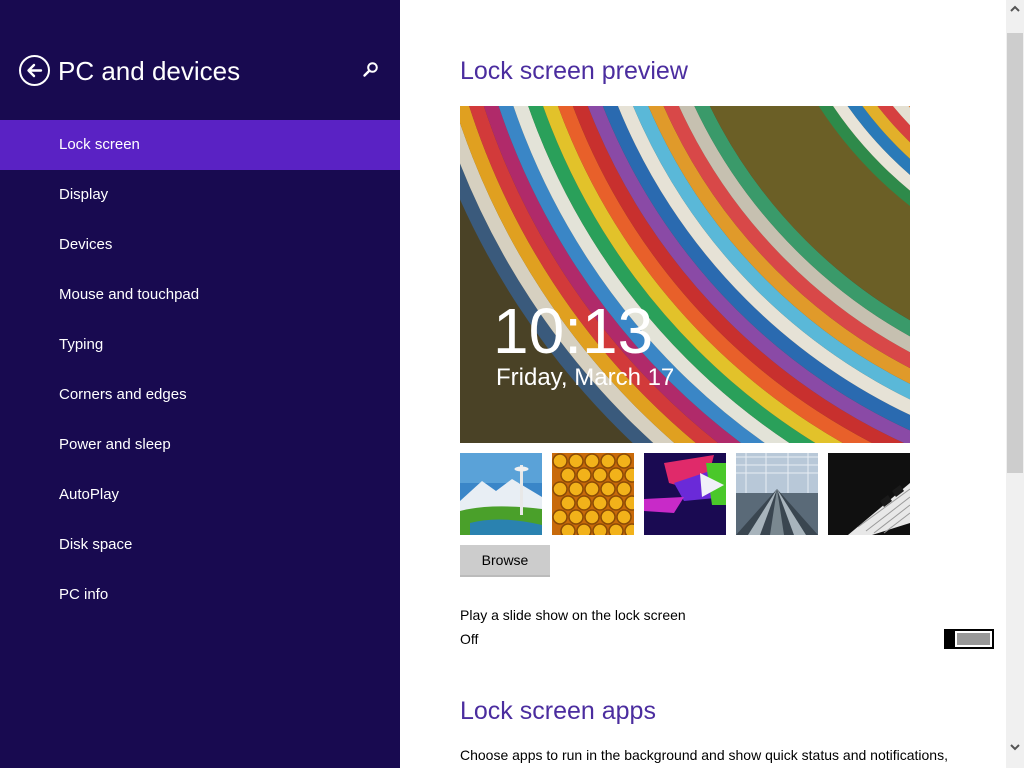 This screenshot has height=768, width=1024. Describe the element at coordinates (469, 639) in the screenshot. I see `slideshow-state: Off` at that location.